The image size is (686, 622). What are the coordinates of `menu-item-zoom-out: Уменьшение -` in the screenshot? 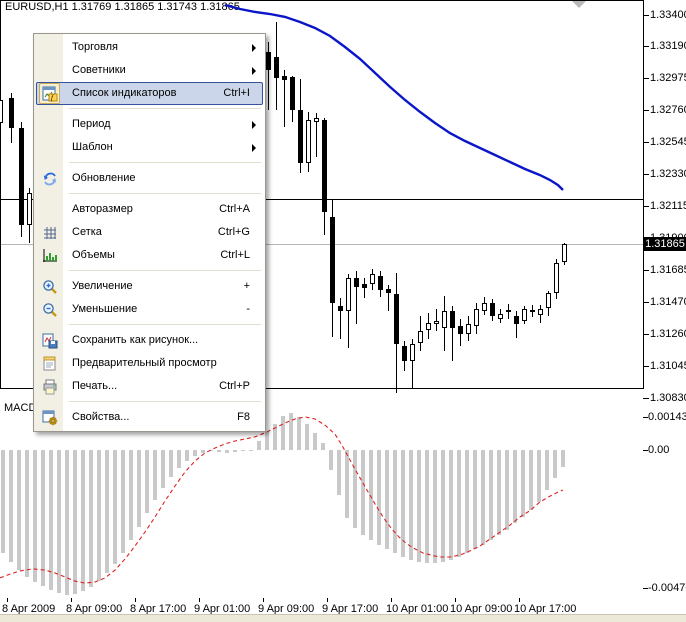 It's located at (149, 309).